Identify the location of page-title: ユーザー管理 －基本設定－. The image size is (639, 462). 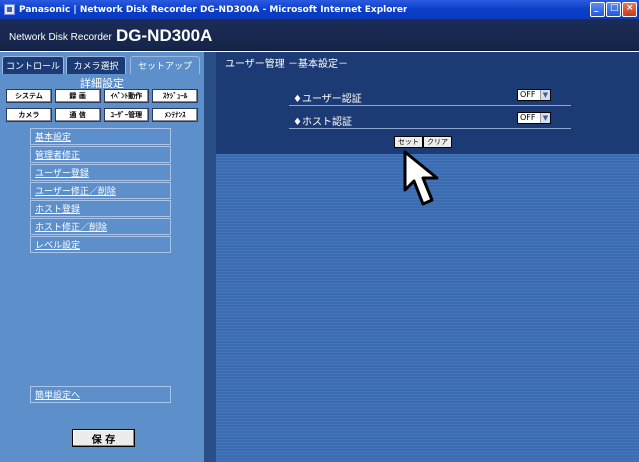
(427, 62).